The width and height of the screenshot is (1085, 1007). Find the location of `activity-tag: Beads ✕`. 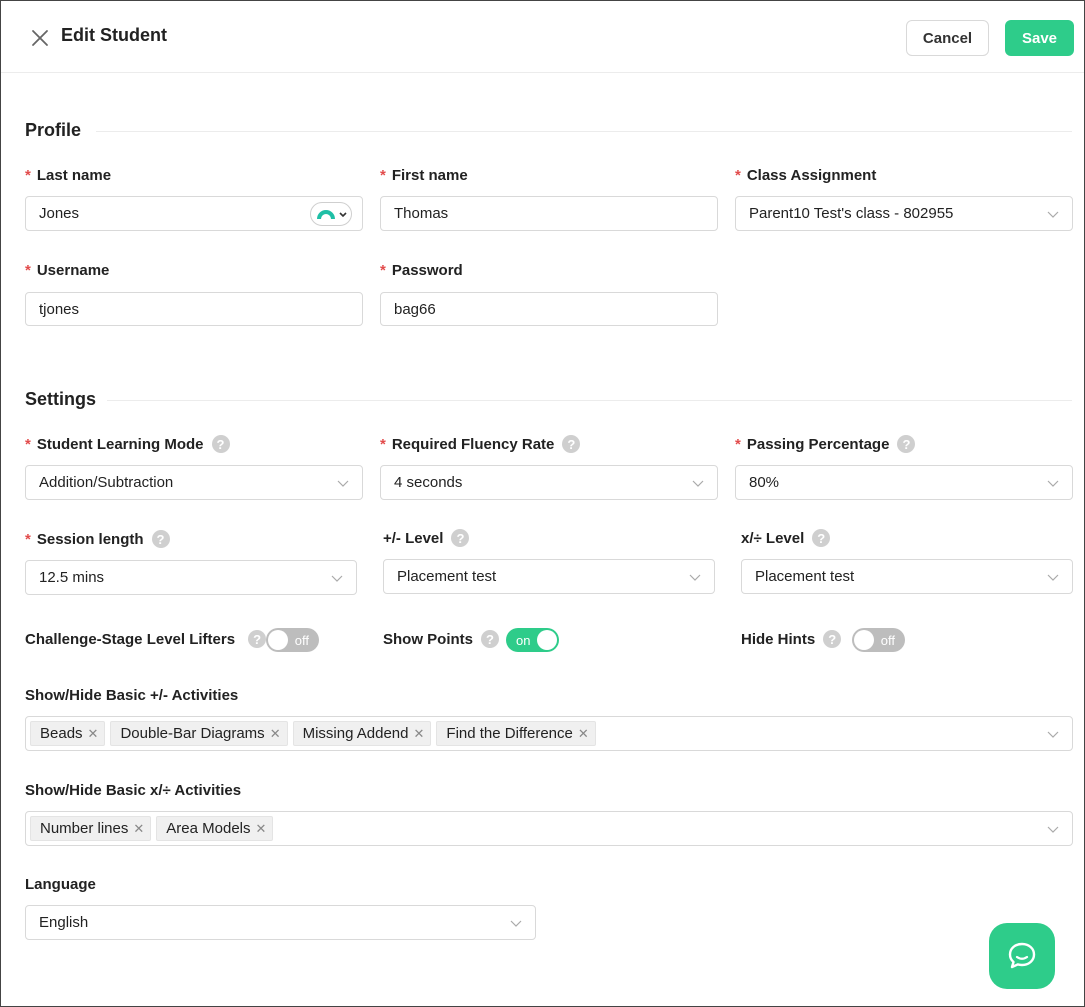

activity-tag: Beads ✕ is located at coordinates (68, 733).